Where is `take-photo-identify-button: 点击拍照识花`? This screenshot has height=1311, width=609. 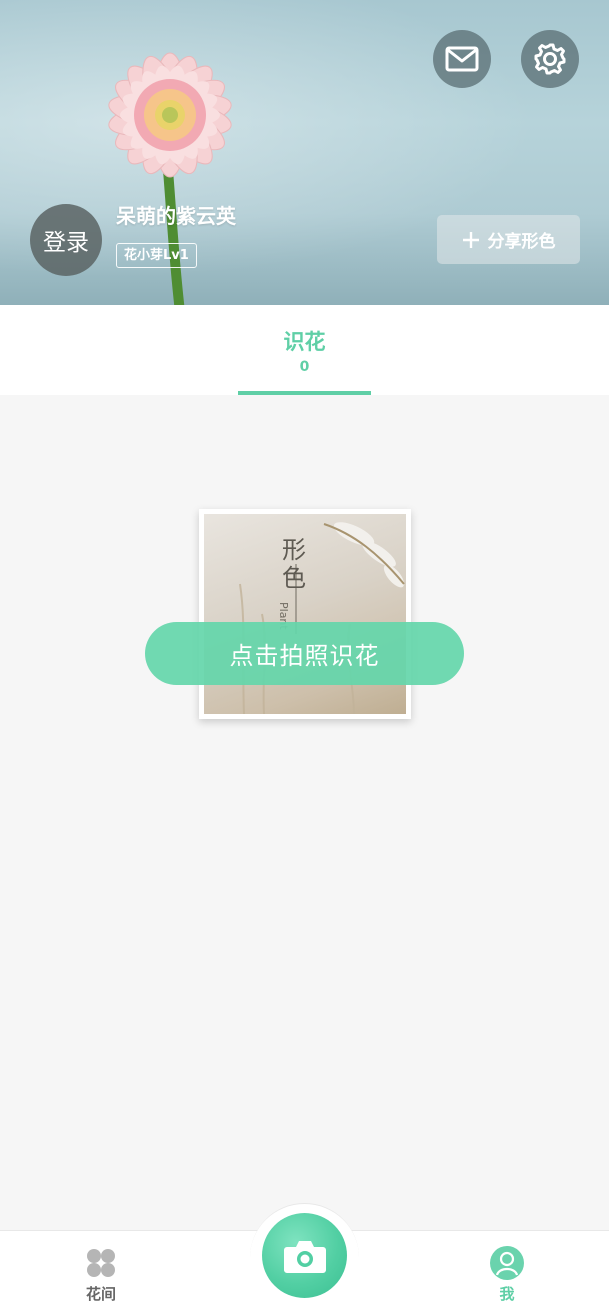
take-photo-identify-button: 点击拍照识花 is located at coordinates (304, 653).